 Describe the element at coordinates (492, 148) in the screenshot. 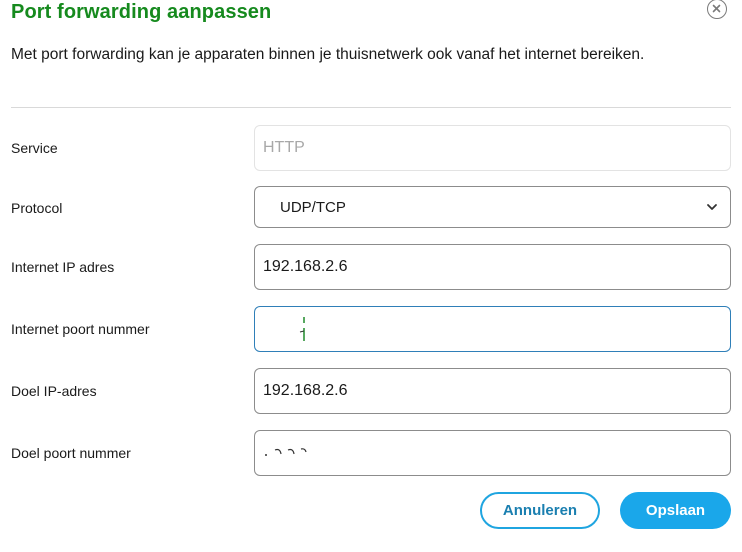

I see `service-input: HTTP` at that location.